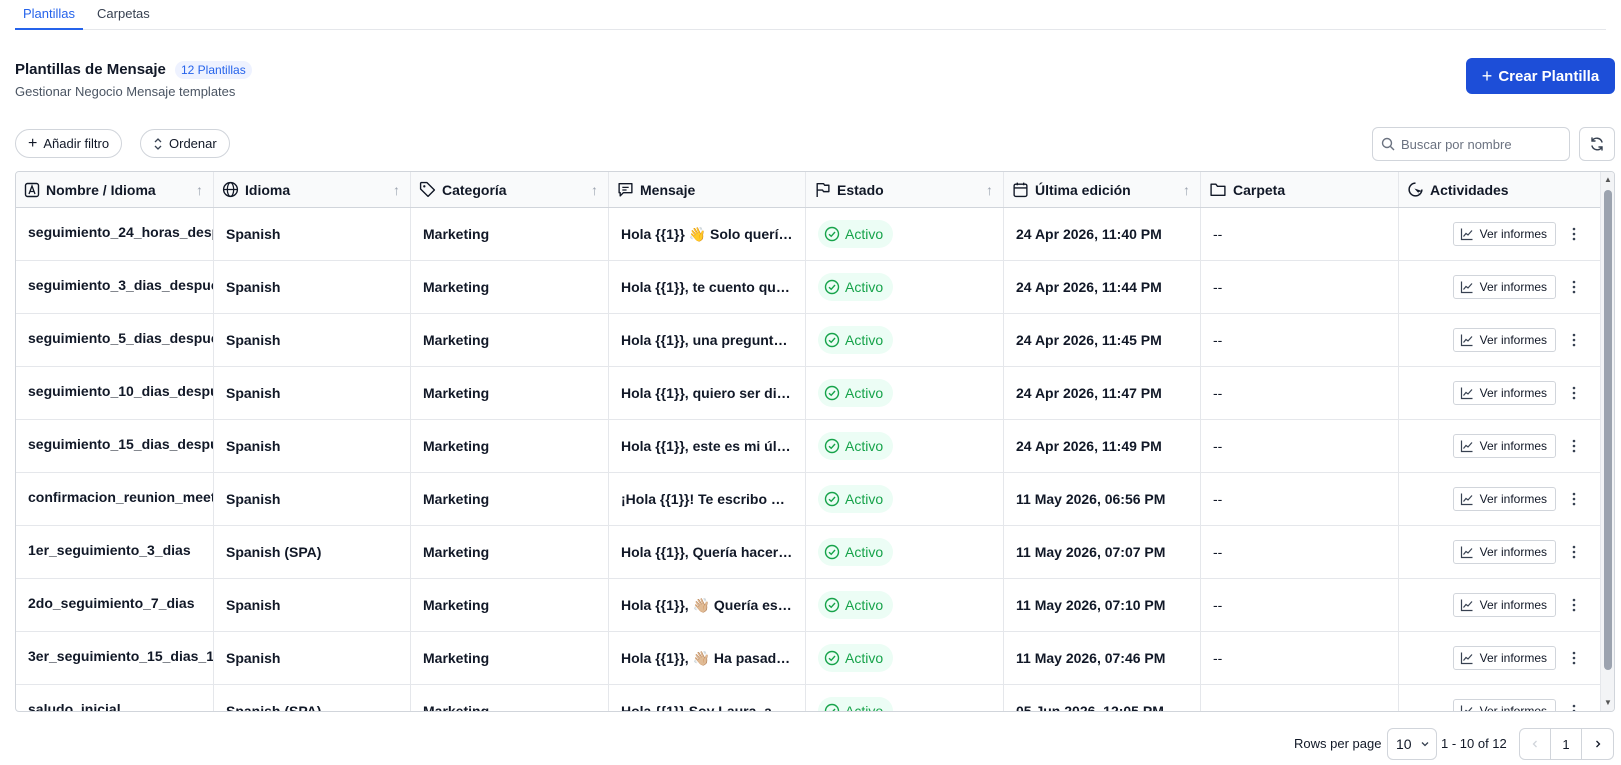 This screenshot has height=765, width=1621. What do you see at coordinates (115, 189) in the screenshot?
I see `column-header-name: Nombre / Idioma ↑` at bounding box center [115, 189].